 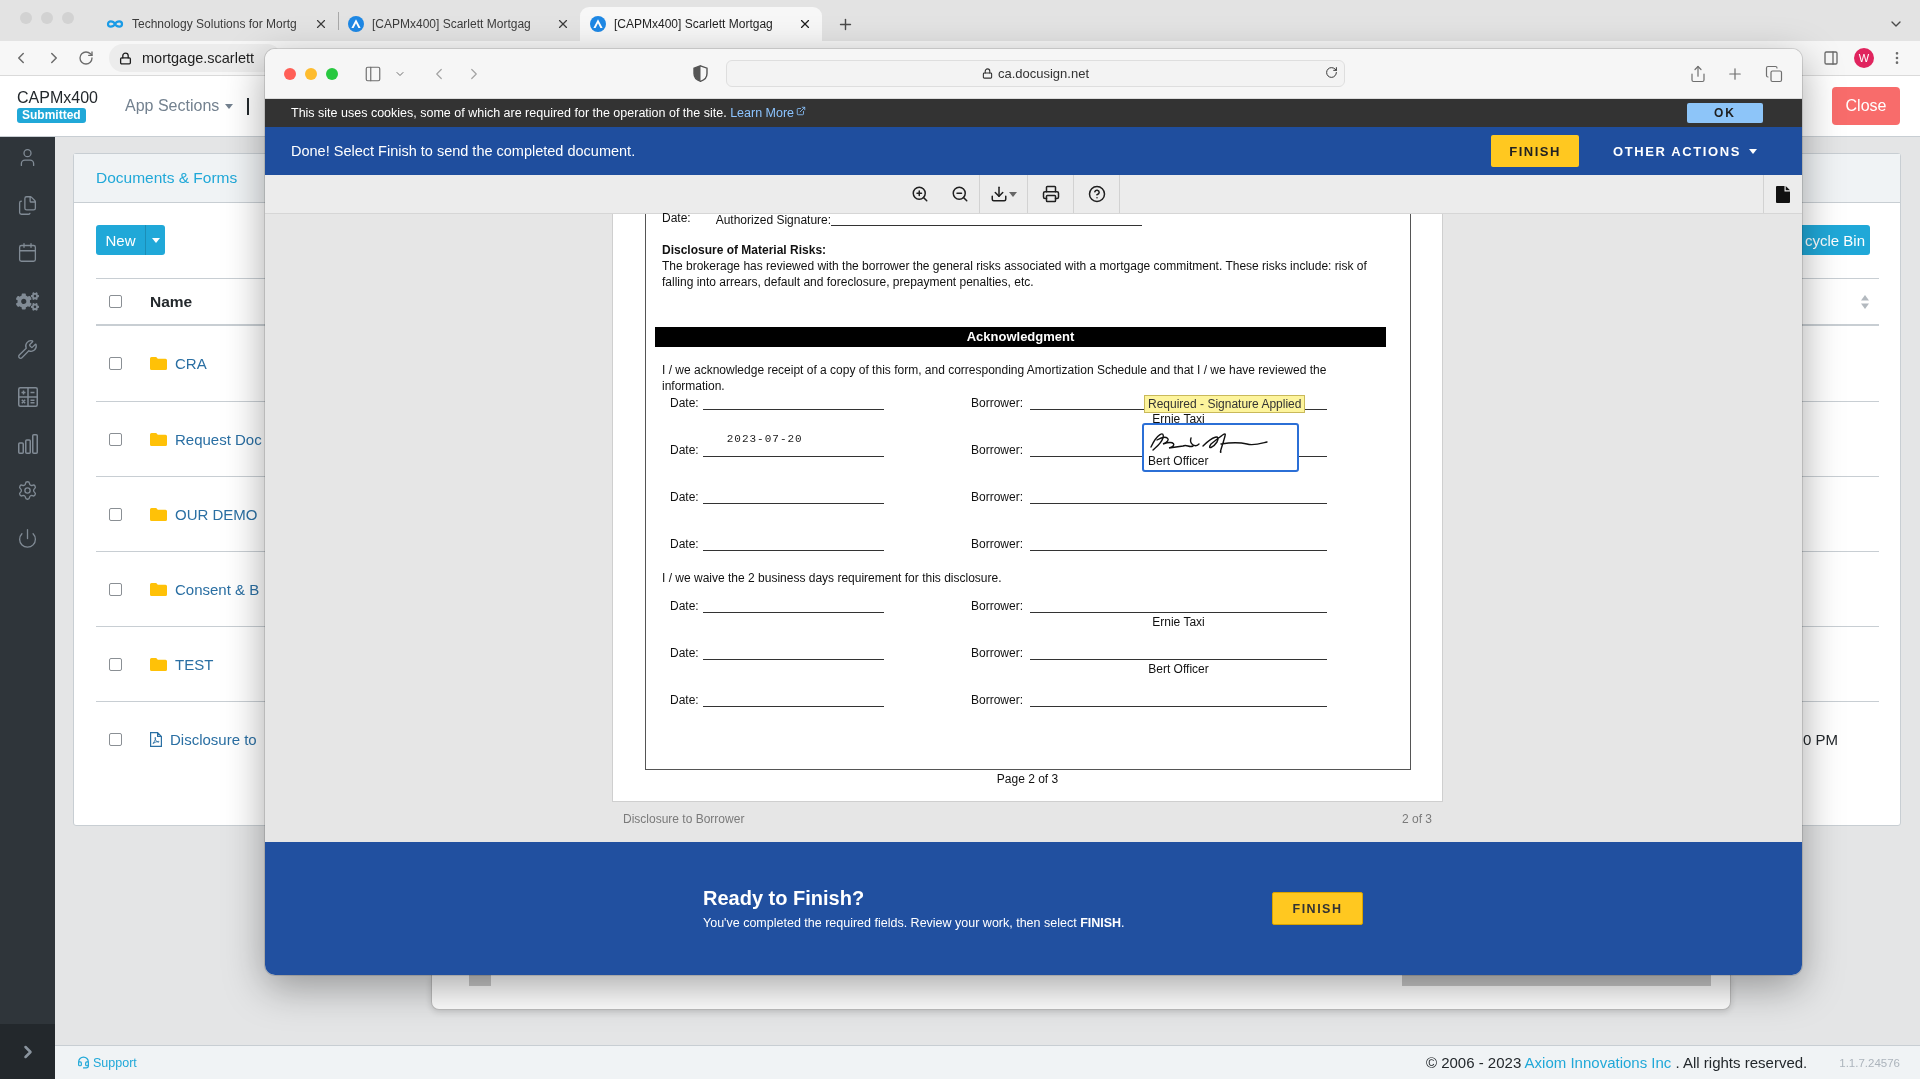 I want to click on document-name: Disclosure to Borrower, so click(x=684, y=819).